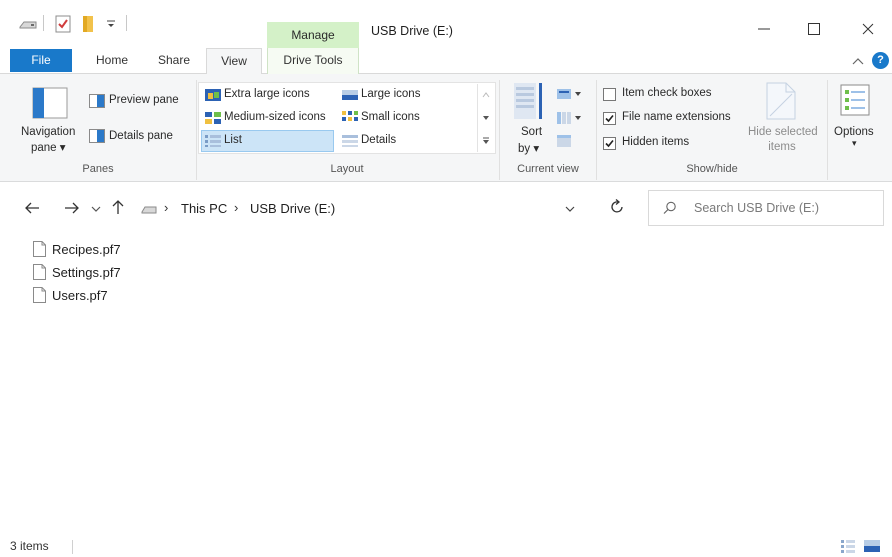  Describe the element at coordinates (486, 141) in the screenshot. I see `gallery-more-icon` at that location.